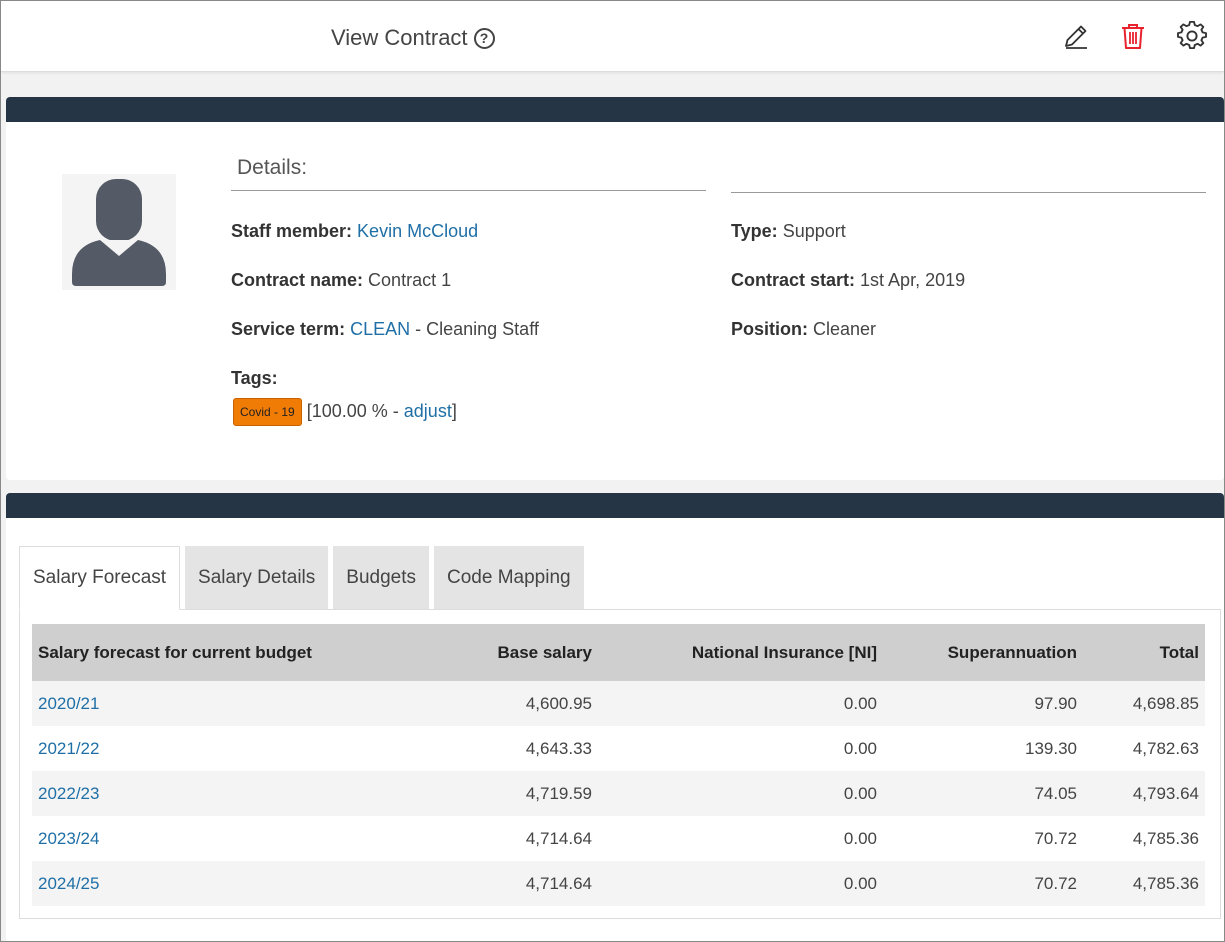 The image size is (1225, 942). What do you see at coordinates (1133, 36) in the screenshot?
I see `trash-icon` at bounding box center [1133, 36].